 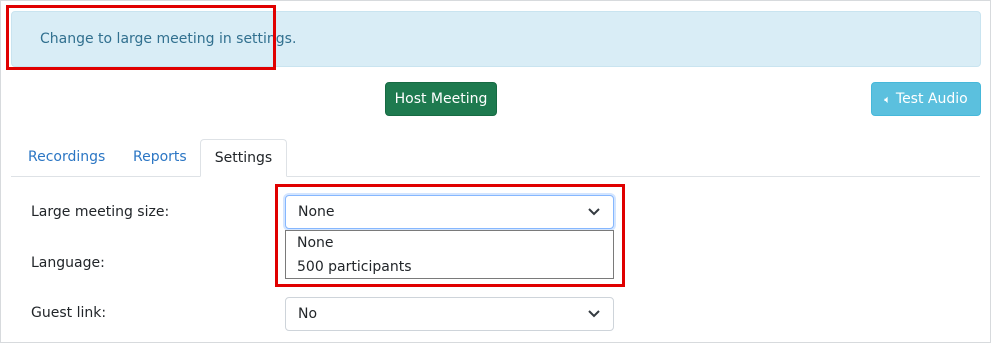 I want to click on tab-settings: Settings, so click(x=243, y=158).